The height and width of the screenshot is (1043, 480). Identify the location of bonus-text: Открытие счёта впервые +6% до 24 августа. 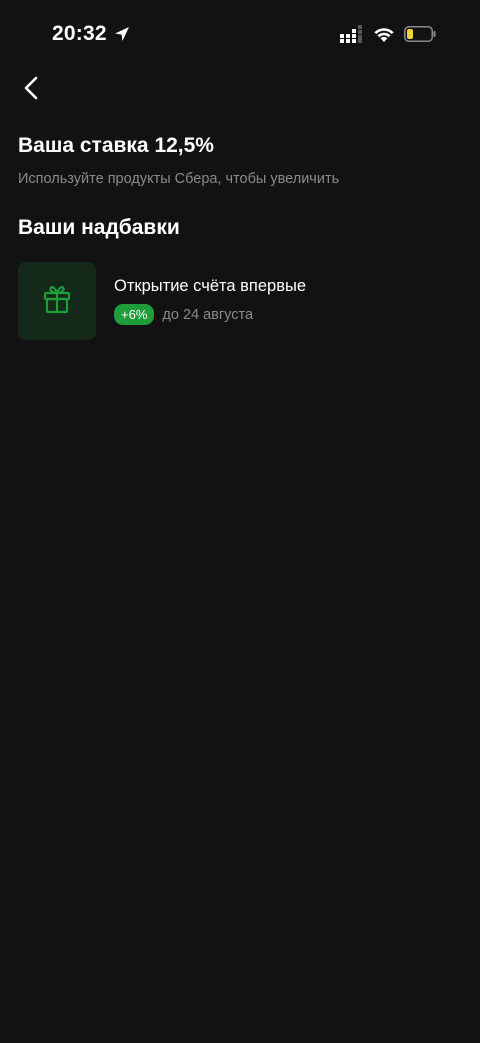
(210, 301).